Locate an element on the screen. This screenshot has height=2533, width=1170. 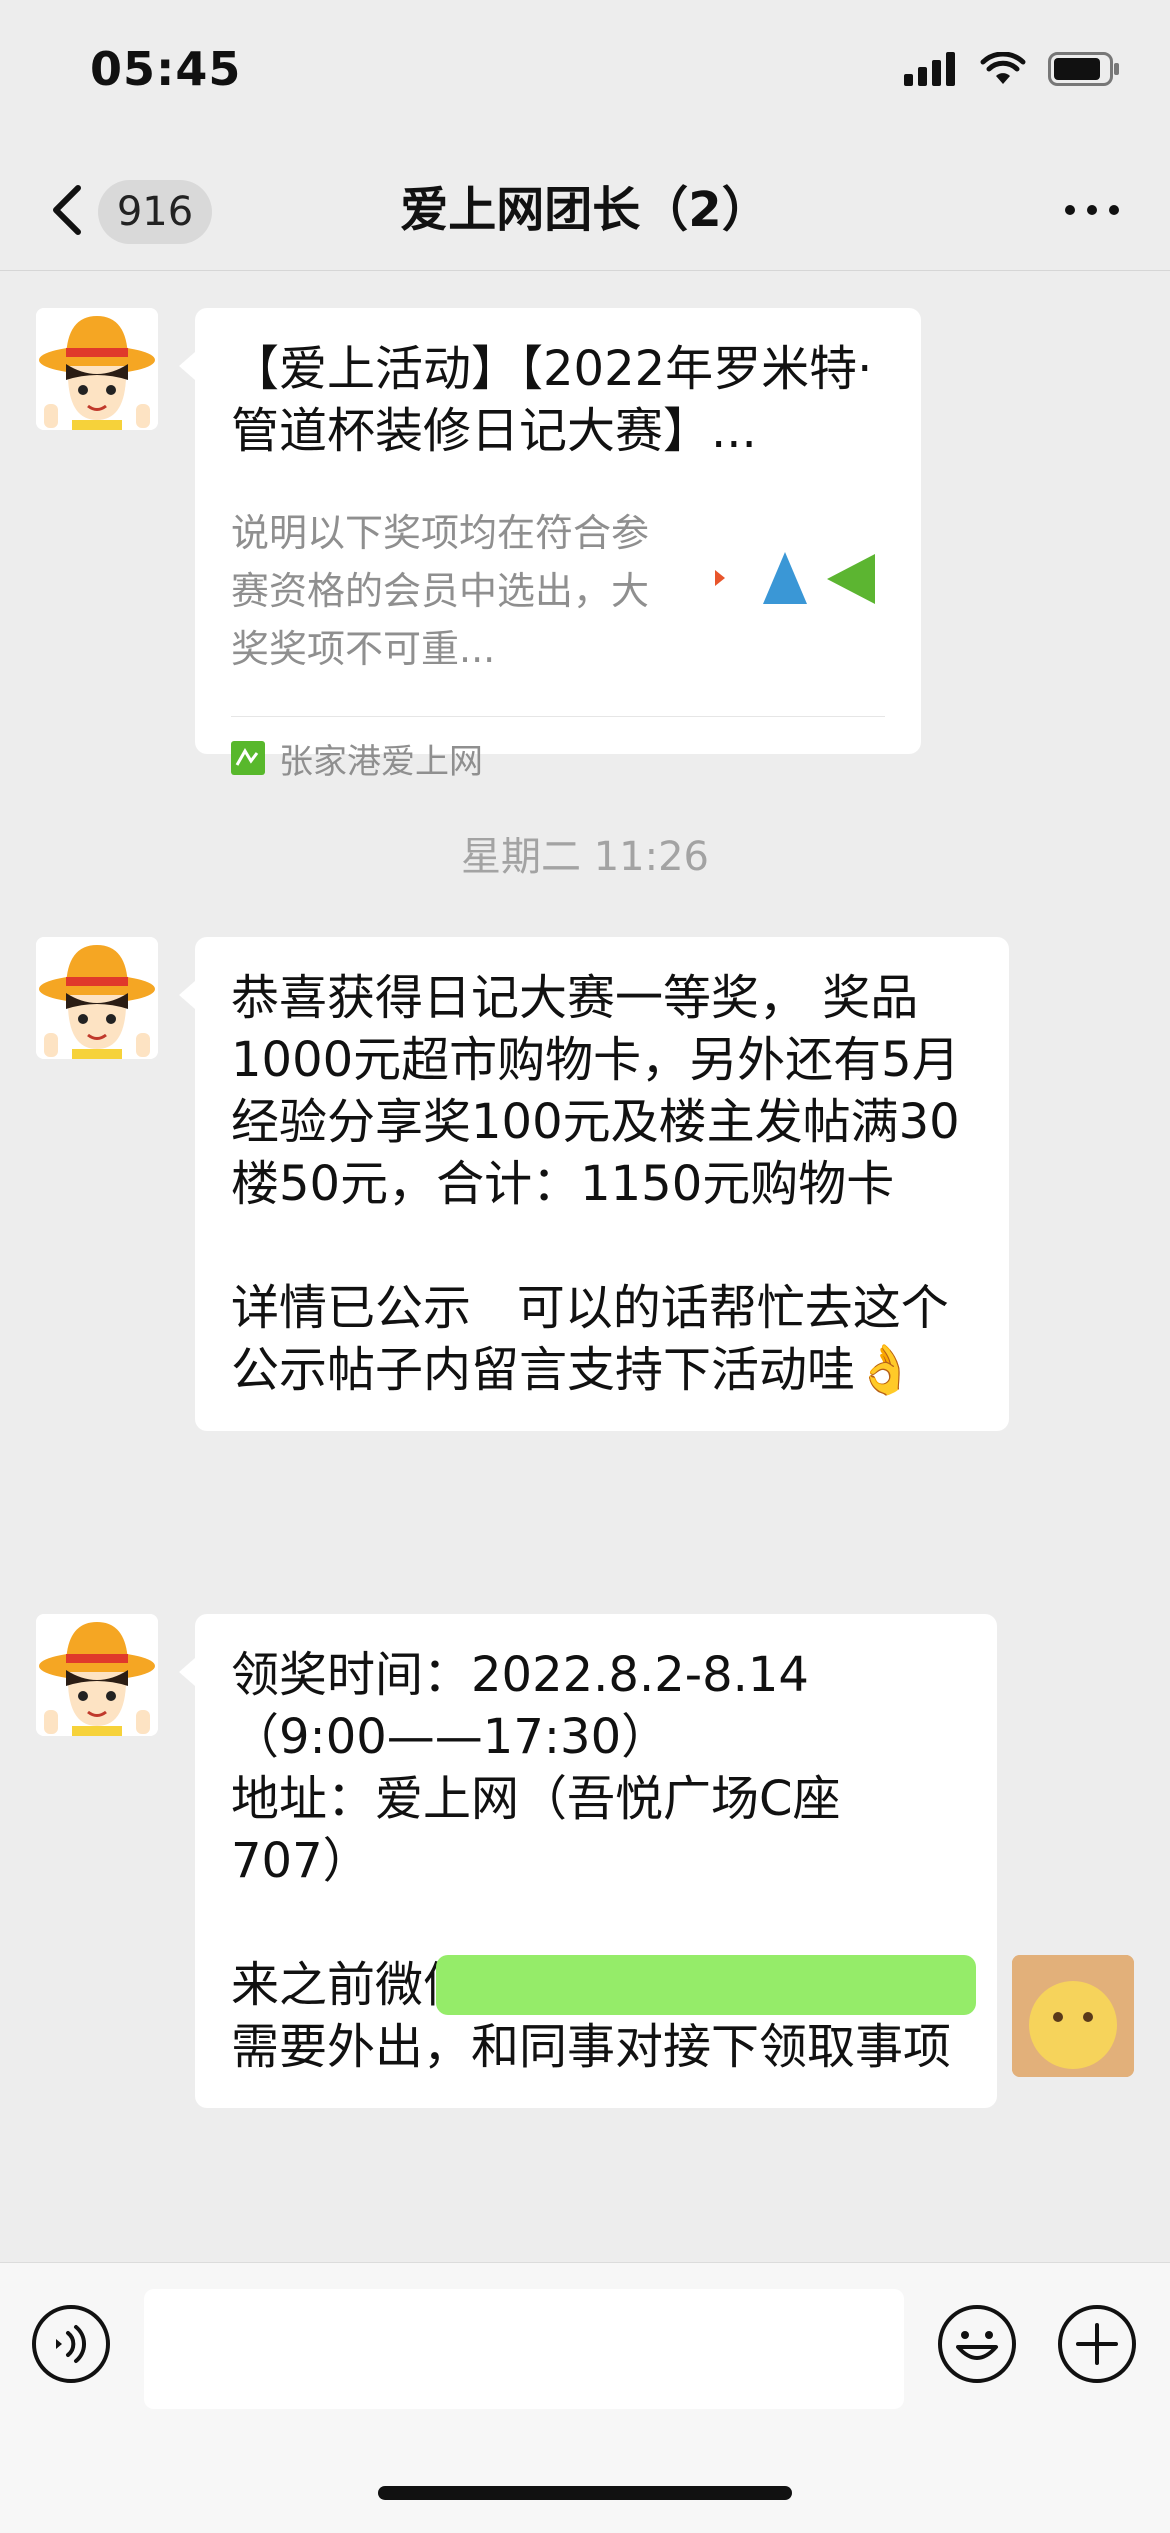
card-source: 张家港爱上网 is located at coordinates (357, 758).